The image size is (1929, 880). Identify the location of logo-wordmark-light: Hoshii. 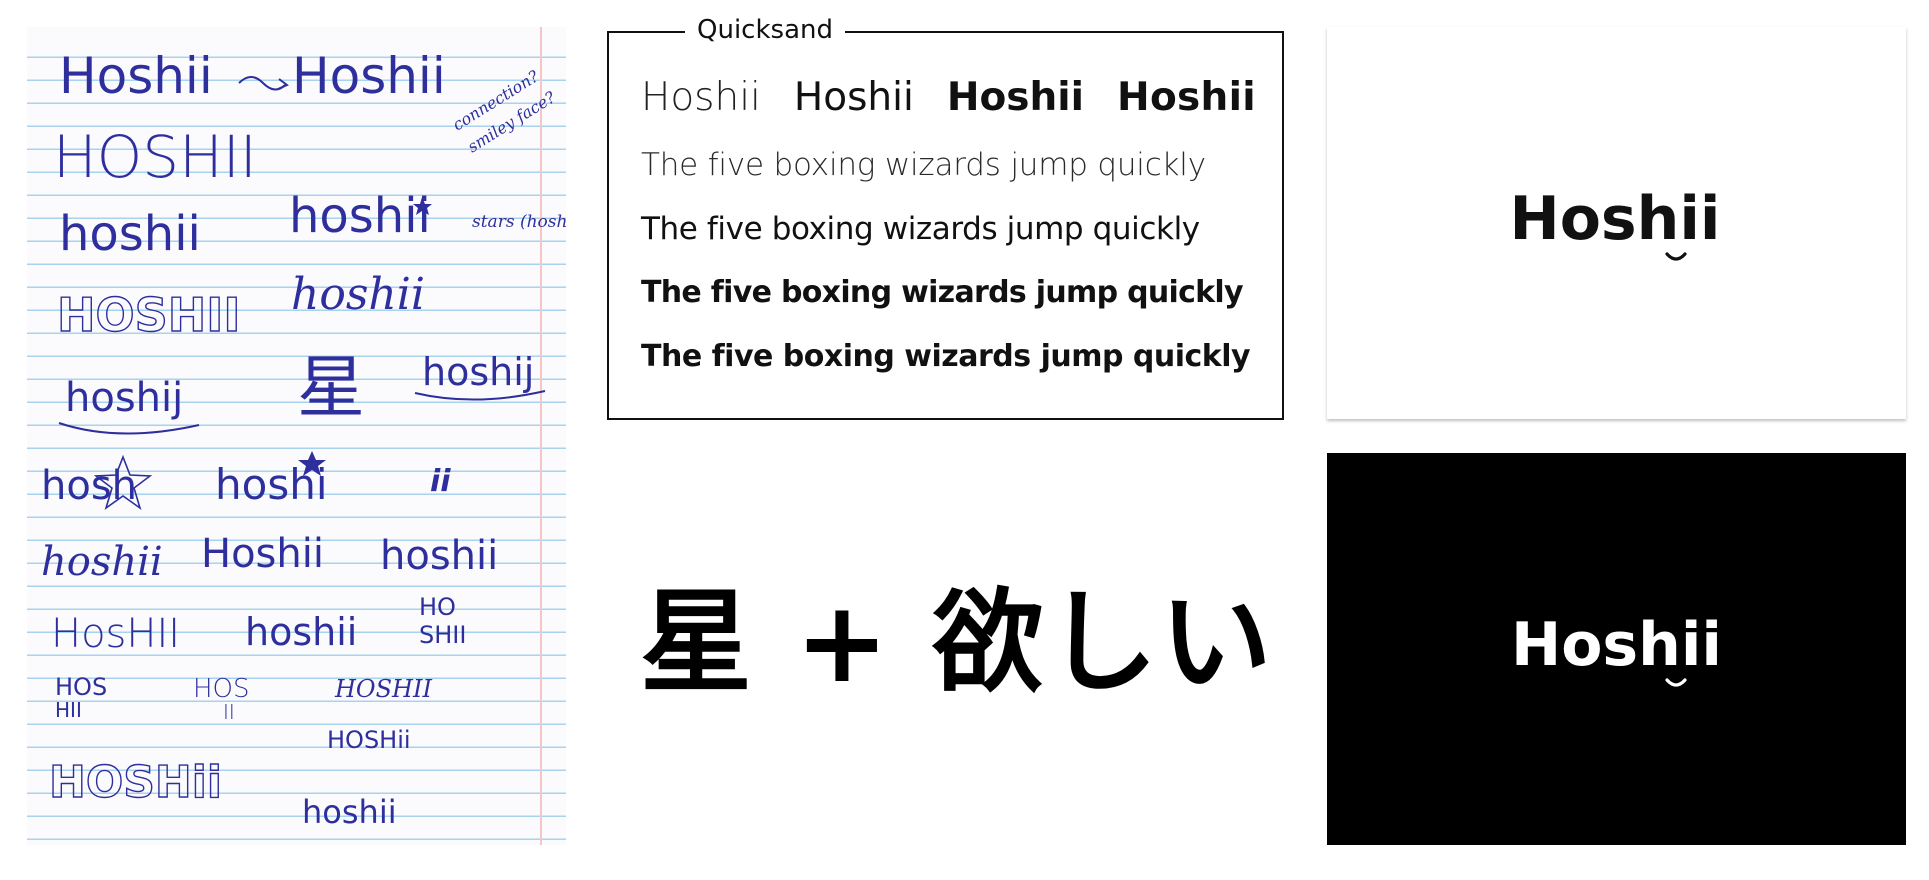
(1616, 219).